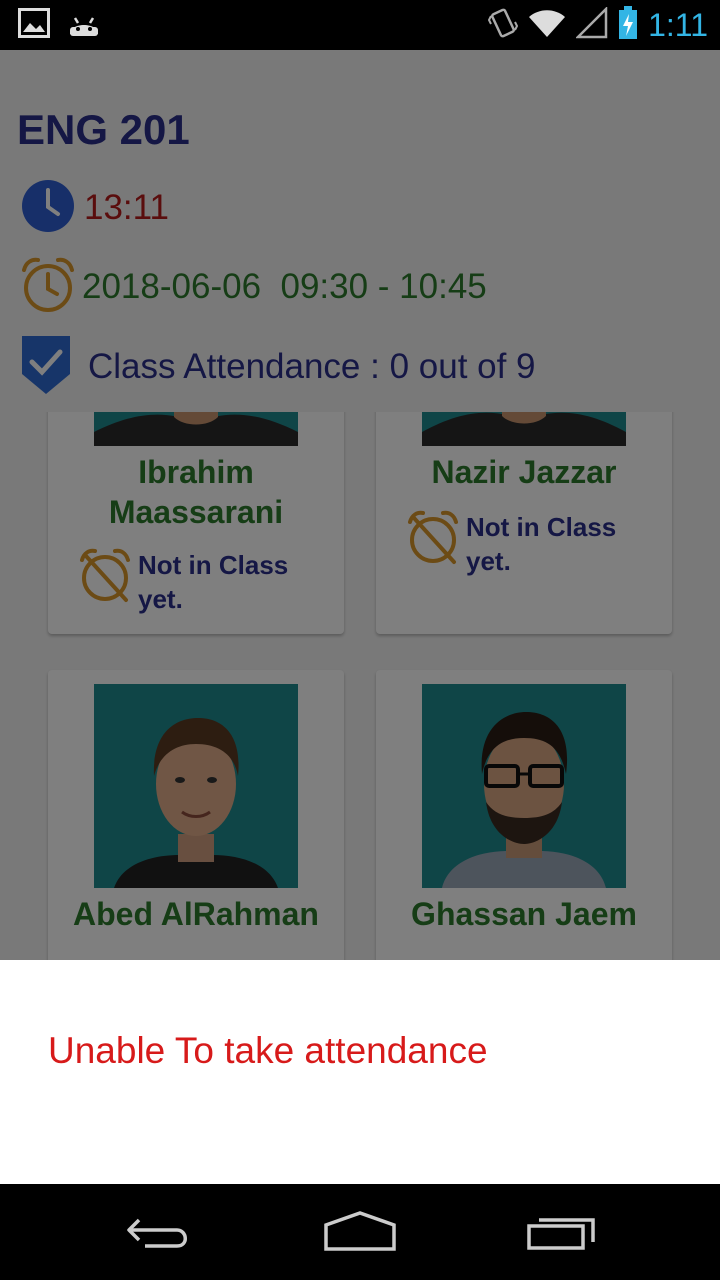 Image resolution: width=720 pixels, height=1280 pixels. What do you see at coordinates (503, 25) in the screenshot?
I see `vibrate-icon` at bounding box center [503, 25].